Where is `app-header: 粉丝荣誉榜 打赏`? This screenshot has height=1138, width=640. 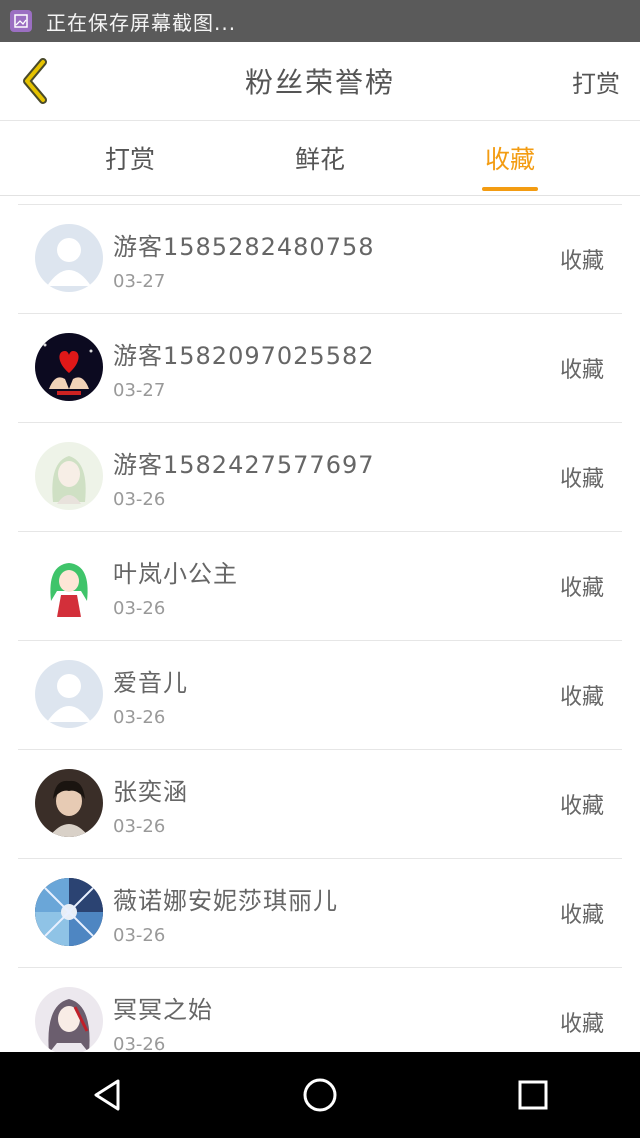 app-header: 粉丝荣誉榜 打赏 is located at coordinates (320, 81).